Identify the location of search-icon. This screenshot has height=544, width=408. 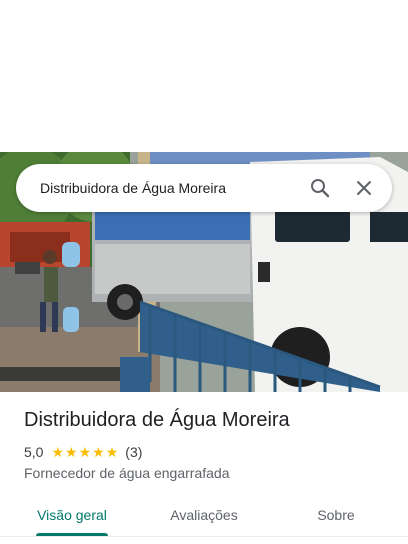
(320, 188).